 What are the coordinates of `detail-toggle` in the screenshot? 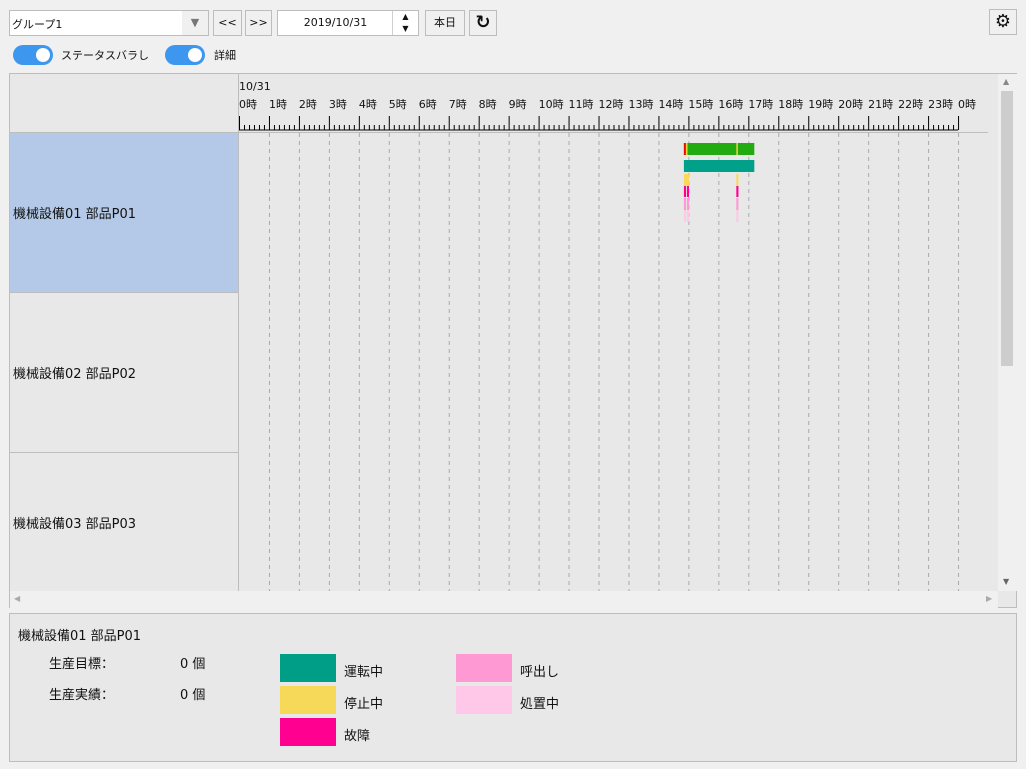 It's located at (185, 55).